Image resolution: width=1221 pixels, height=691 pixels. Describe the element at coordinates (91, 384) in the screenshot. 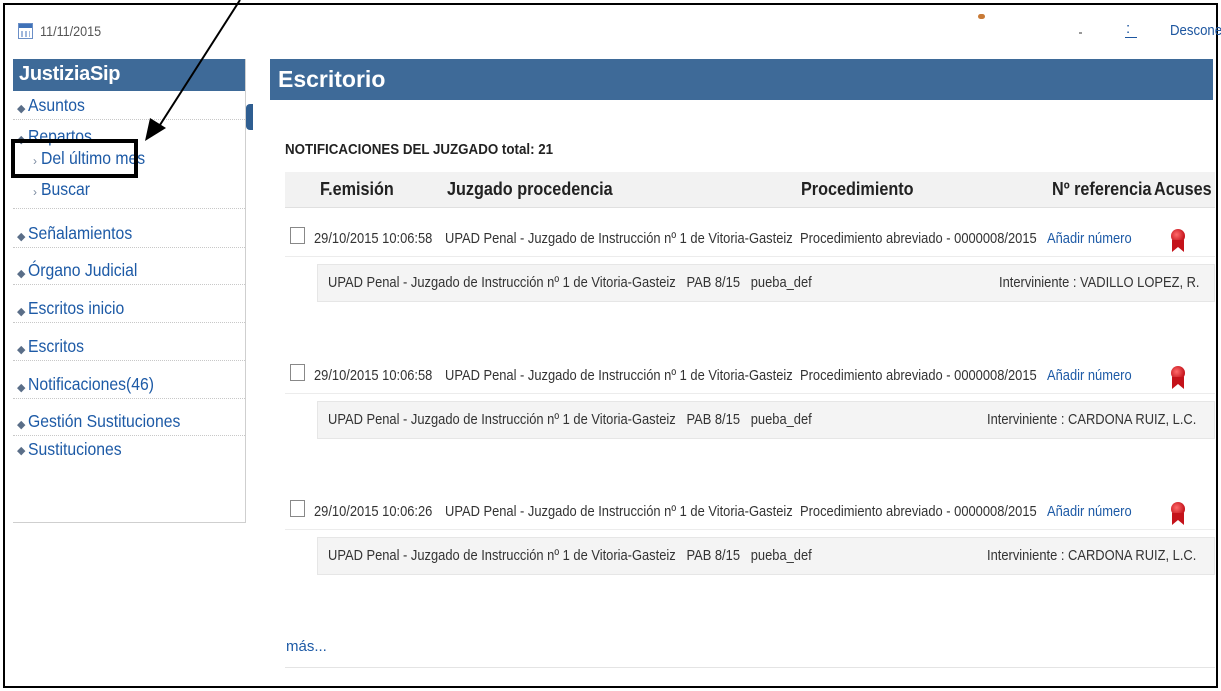

I see `sidebar-item-label: Notificaciones(46)` at that location.